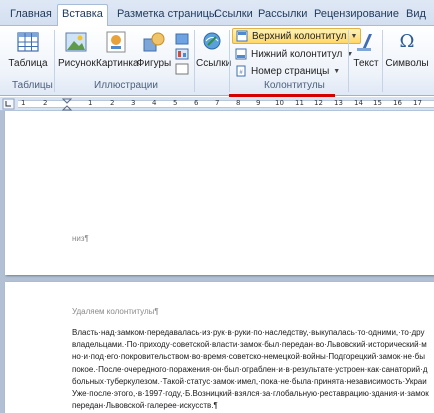  What do you see at coordinates (80, 238) in the screenshot?
I see `page-footer-text: низ¶` at bounding box center [80, 238].